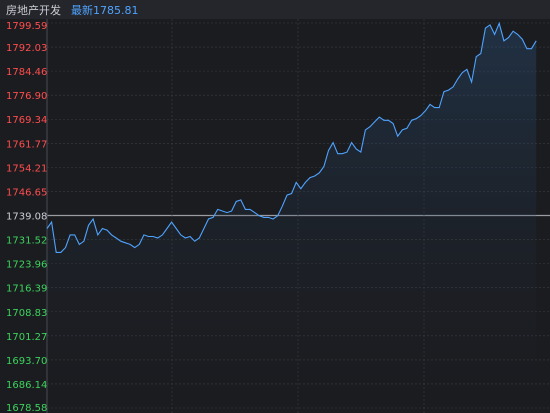  Describe the element at coordinates (26, 337) in the screenshot. I see `y-tick-label: 1701.27` at that location.